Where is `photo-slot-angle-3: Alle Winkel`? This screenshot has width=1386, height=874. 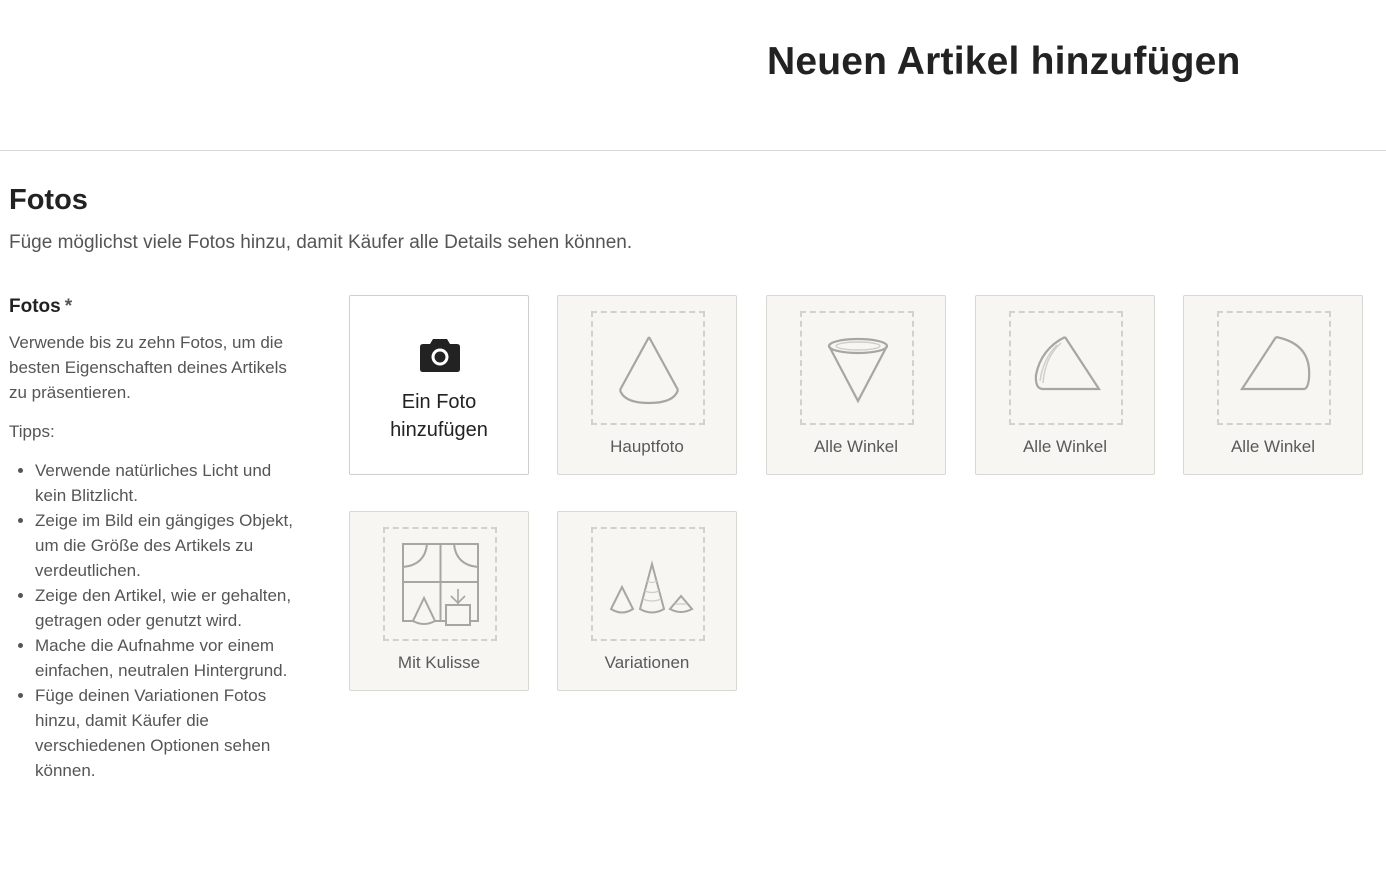 photo-slot-angle-3: Alle Winkel is located at coordinates (1273, 385).